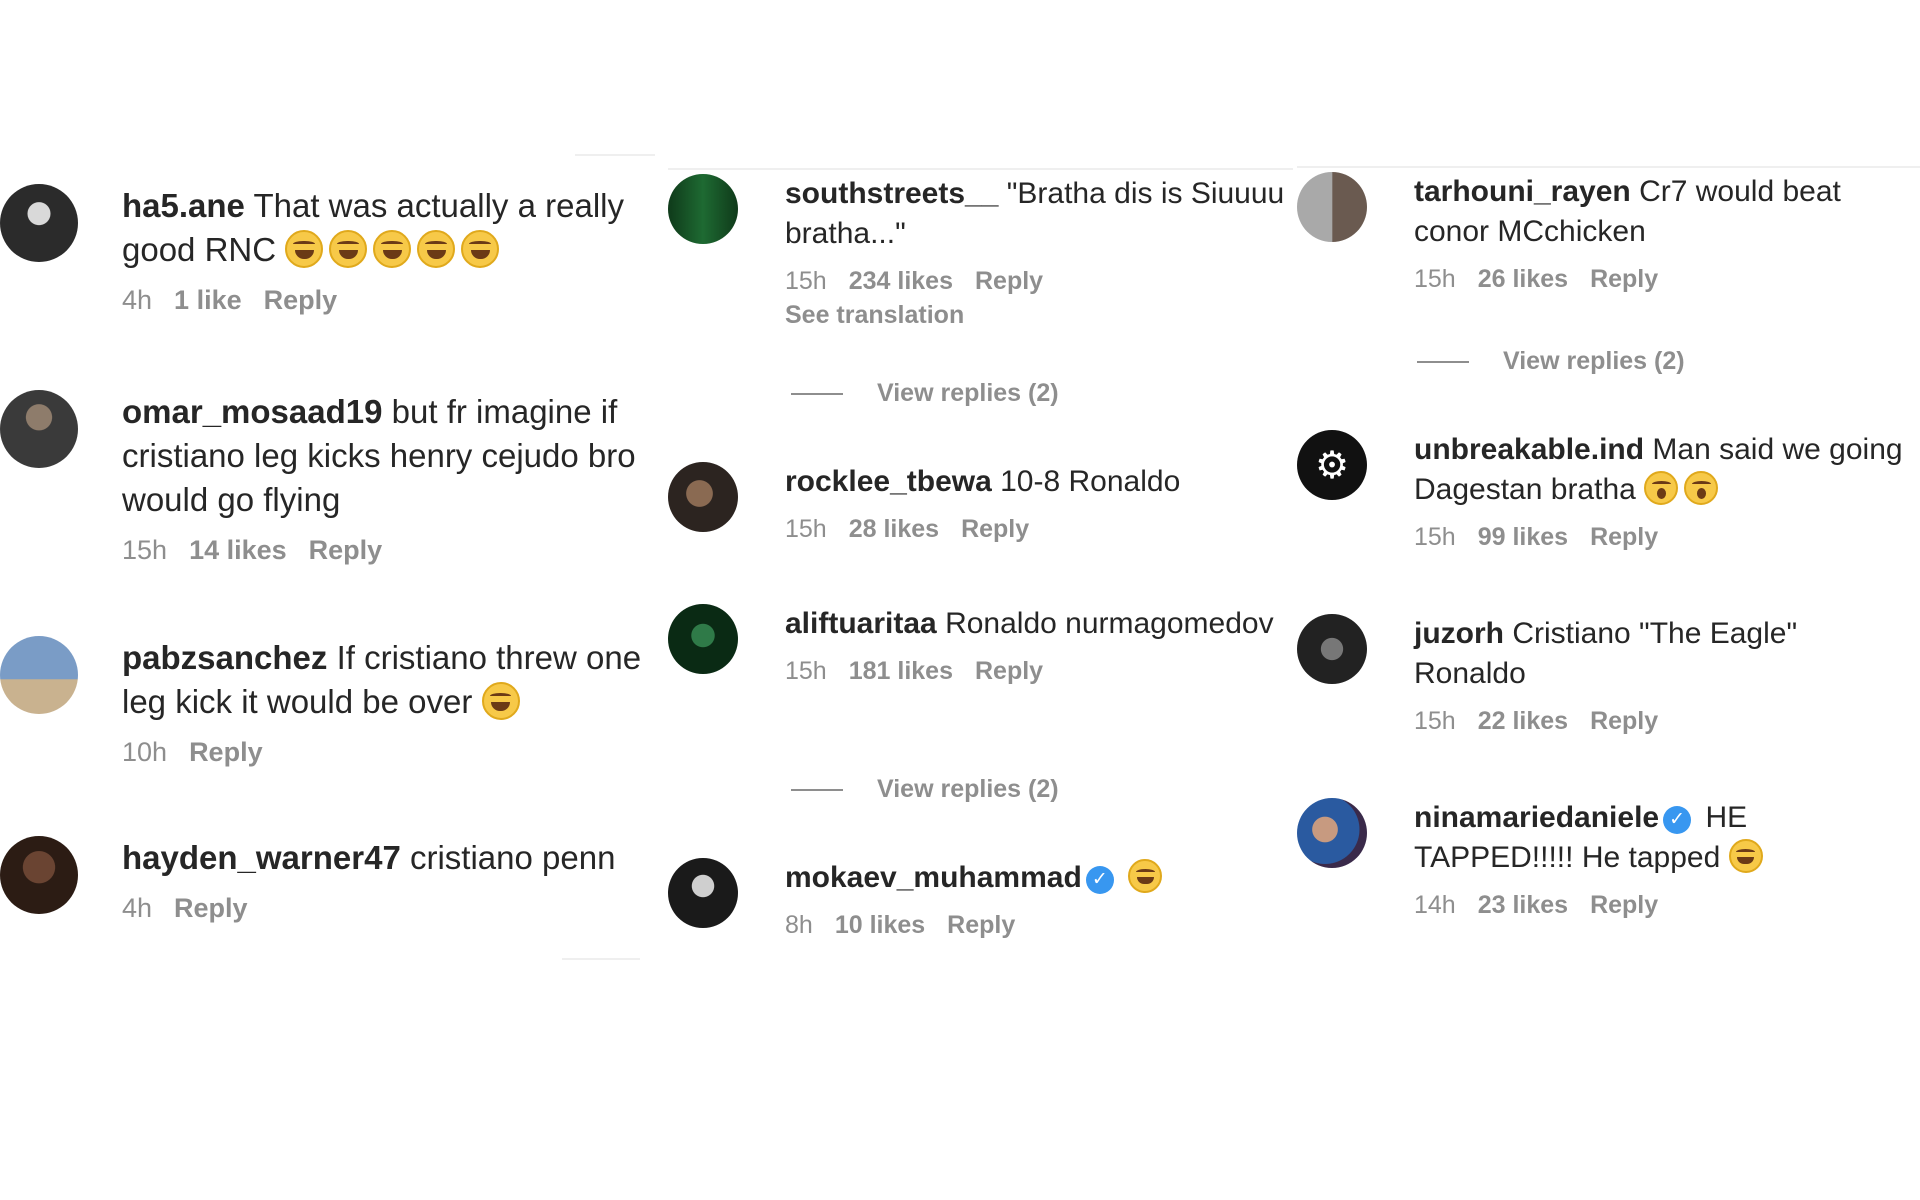 The height and width of the screenshot is (1200, 1920). I want to click on screaming-emoji, so click(1684, 488).